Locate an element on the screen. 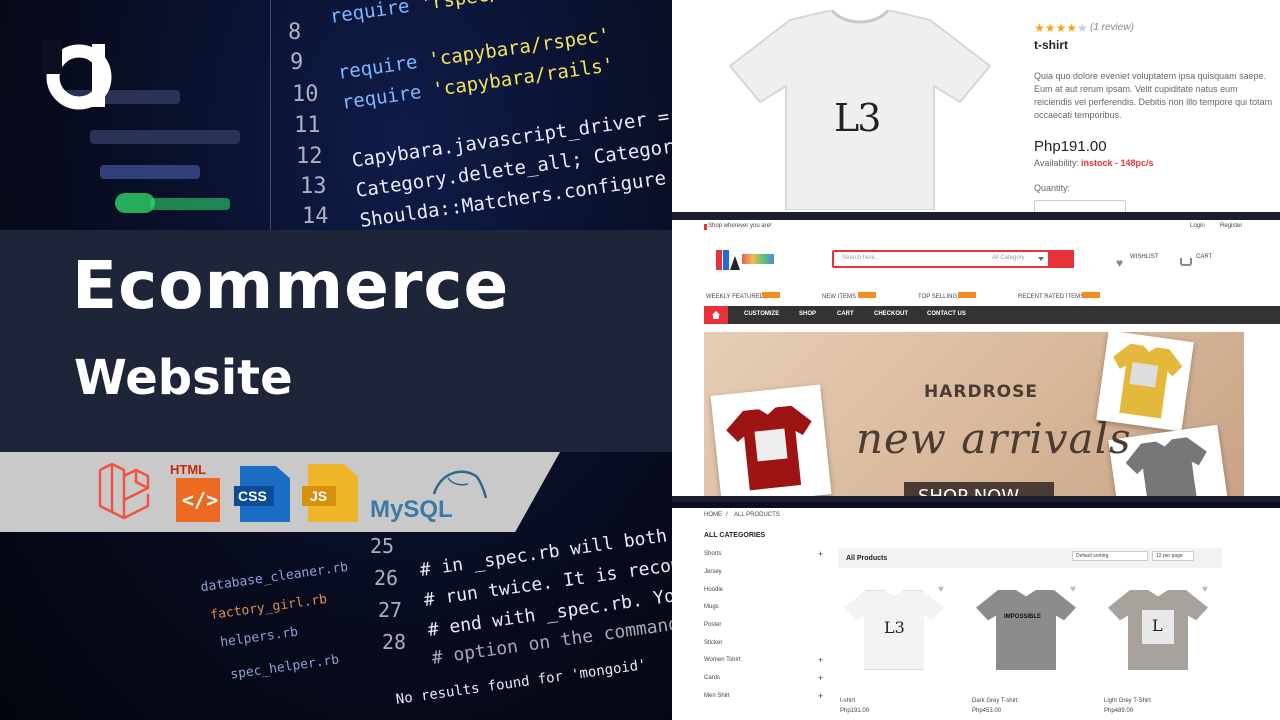 Image resolution: width=1280 pixels, height=720 pixels. category-item: Poster is located at coordinates (712, 625).